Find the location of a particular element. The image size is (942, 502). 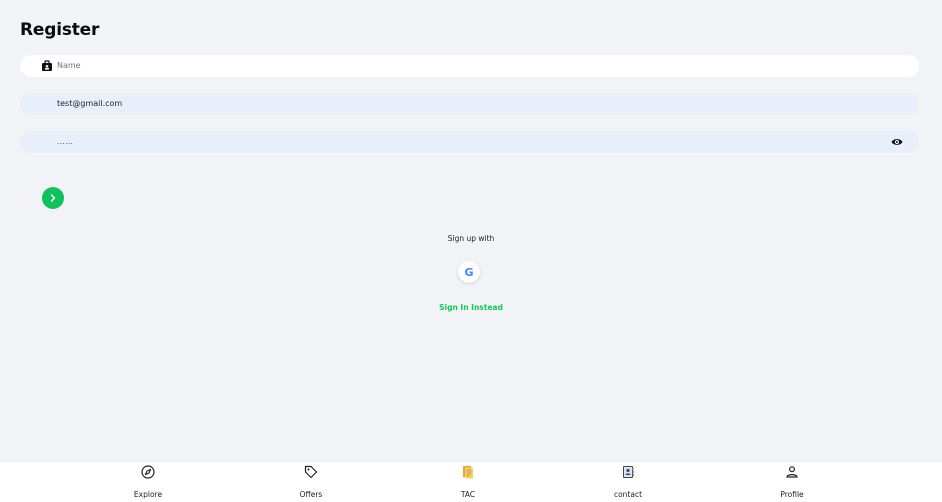

sign-in-instead-link: Sign In Instead is located at coordinates (471, 307).